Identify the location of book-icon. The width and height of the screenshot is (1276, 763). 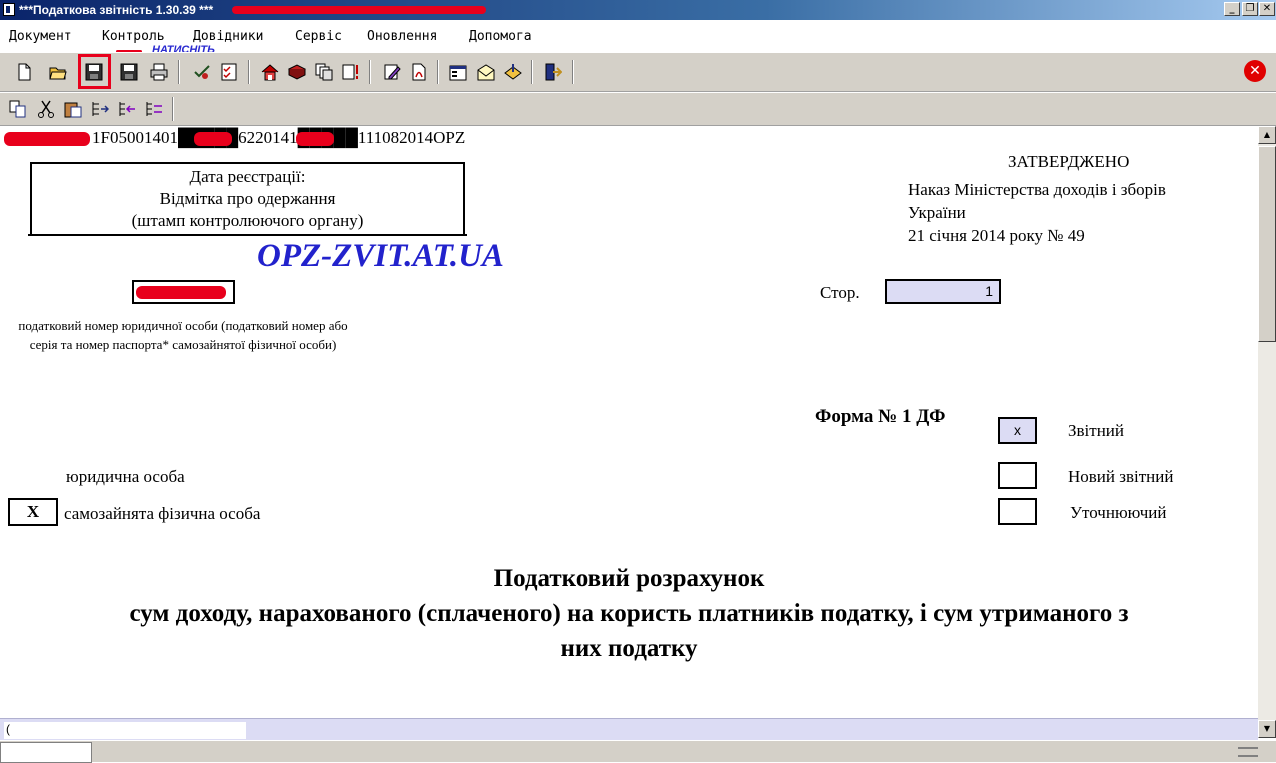
(297, 72).